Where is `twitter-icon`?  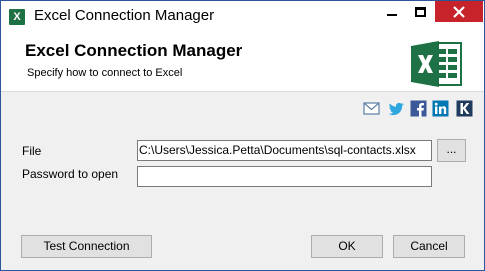 twitter-icon is located at coordinates (396, 109).